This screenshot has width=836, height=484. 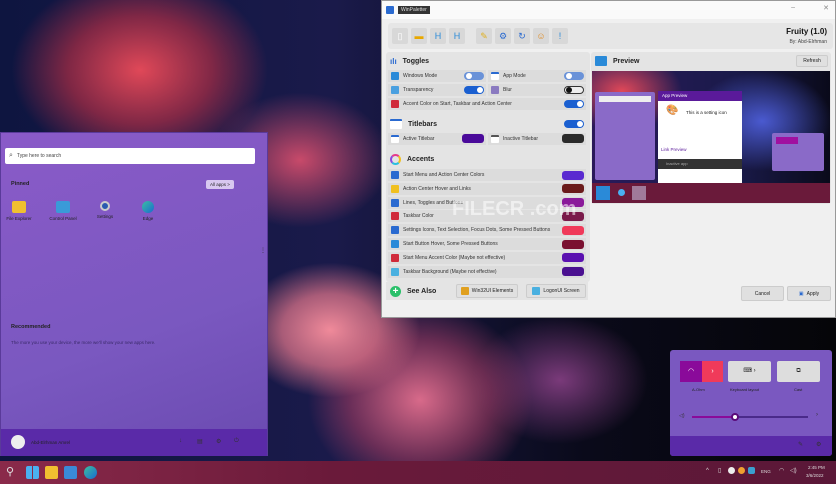 I want to click on accent-row: Start Menu and Action Center Colors, so click(x=487, y=175).